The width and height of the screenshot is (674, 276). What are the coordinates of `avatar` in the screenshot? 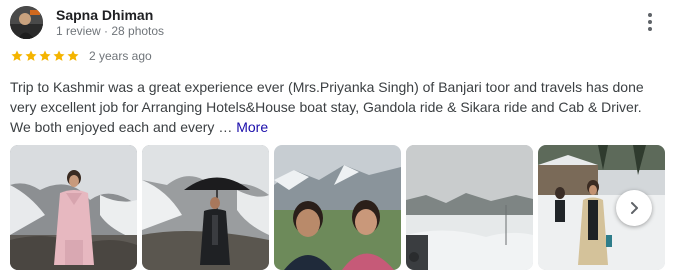 It's located at (26, 22).